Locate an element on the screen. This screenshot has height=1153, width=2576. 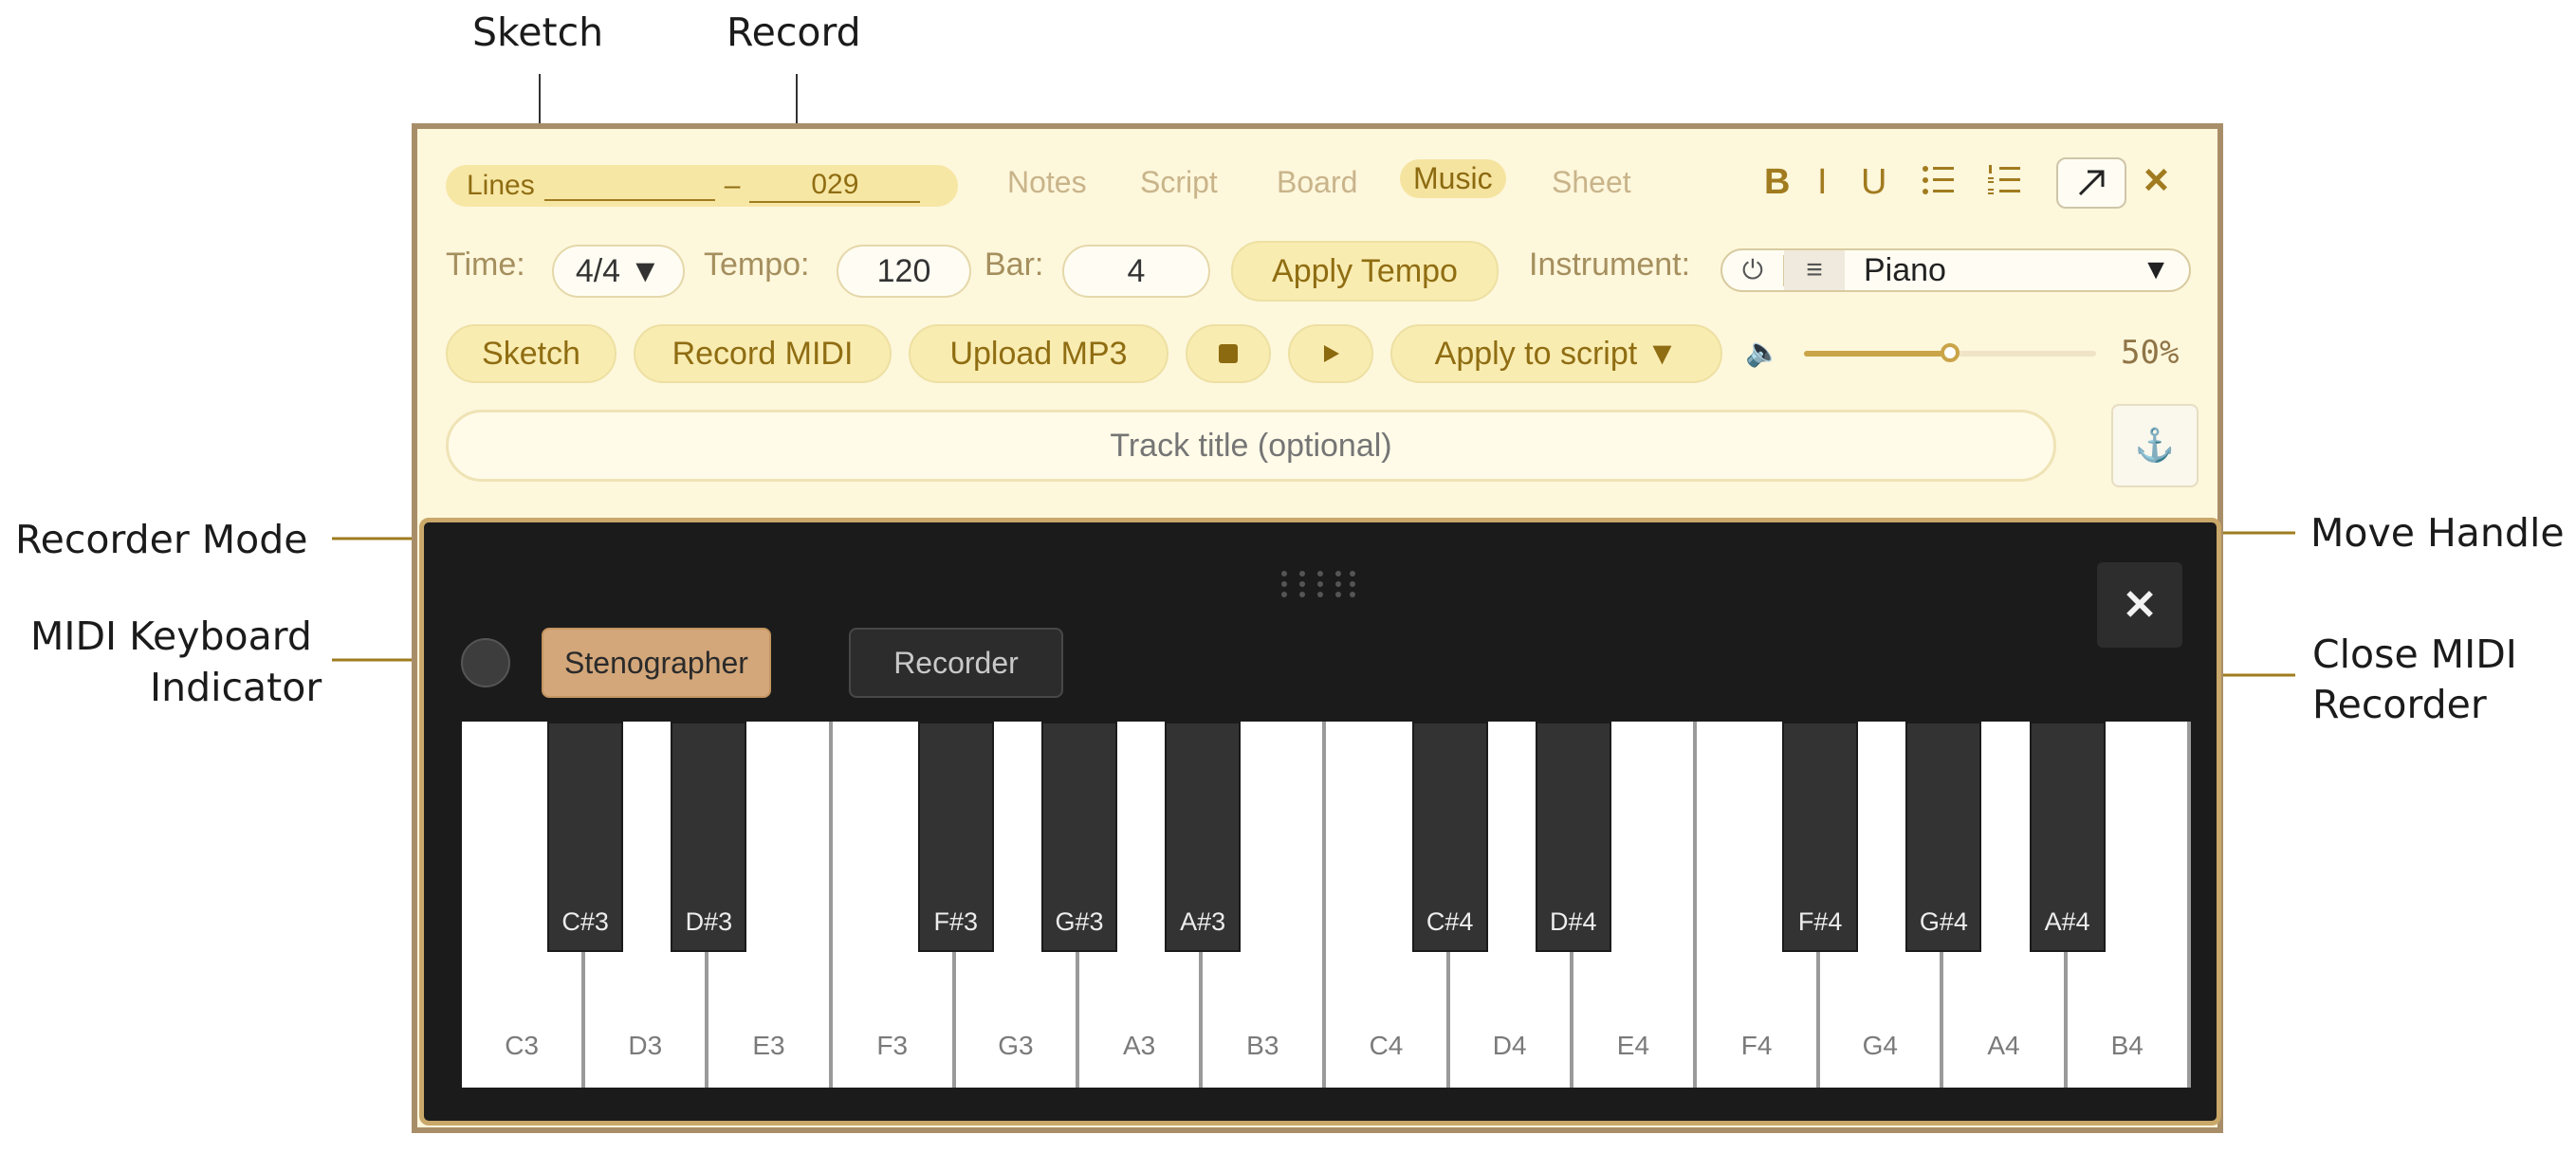
callout-midi-indicator-line2: Indicator is located at coordinates (236, 687).